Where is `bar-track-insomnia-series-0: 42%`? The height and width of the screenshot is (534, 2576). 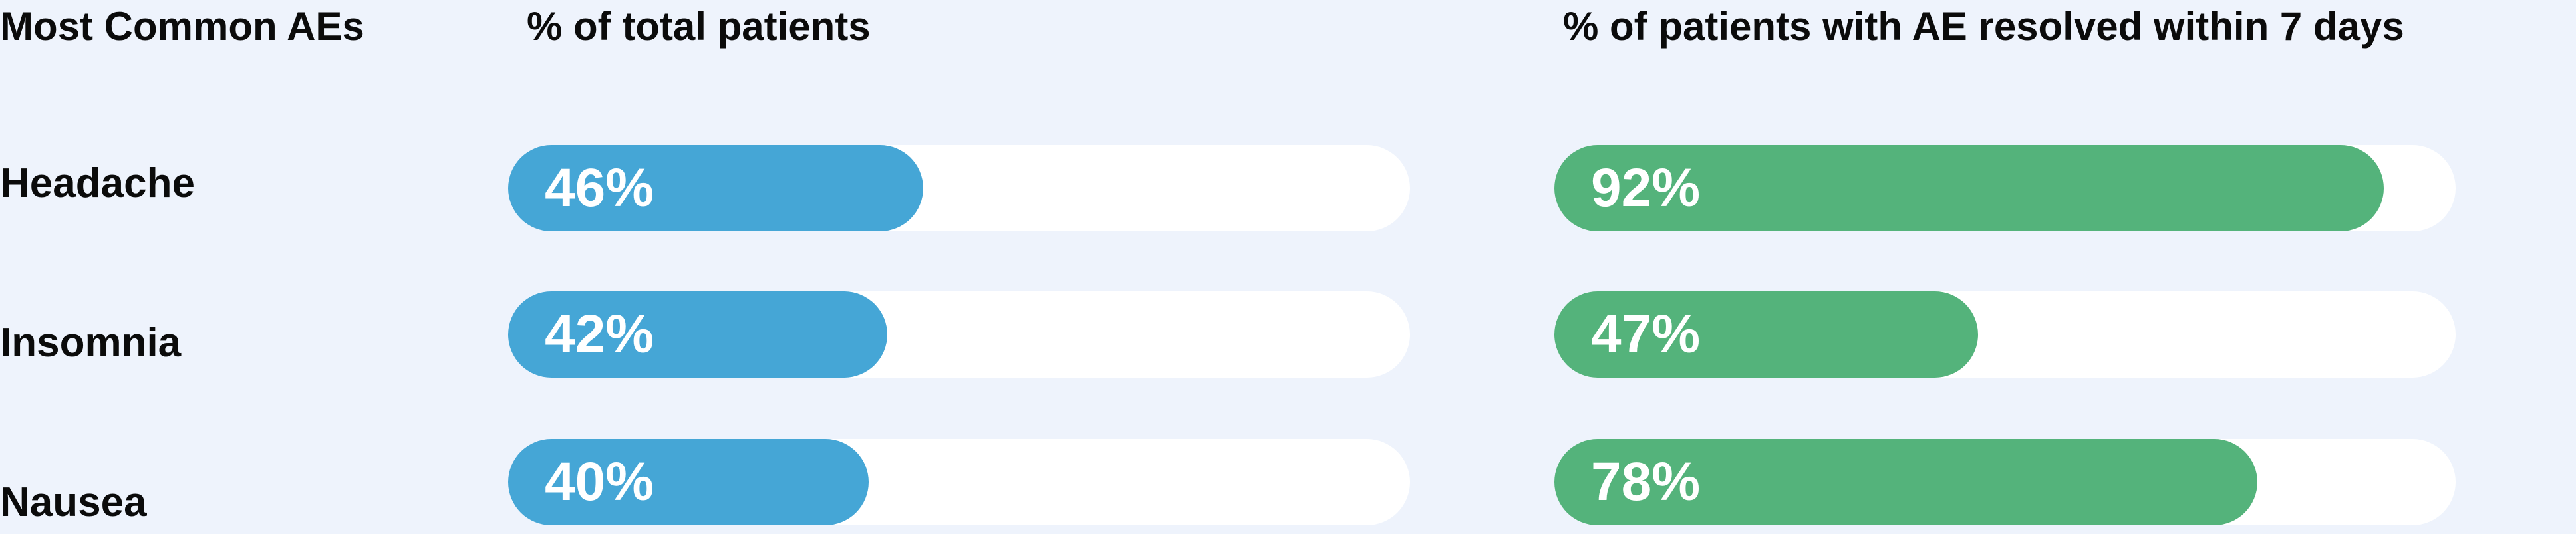 bar-track-insomnia-series-0: 42% is located at coordinates (959, 334).